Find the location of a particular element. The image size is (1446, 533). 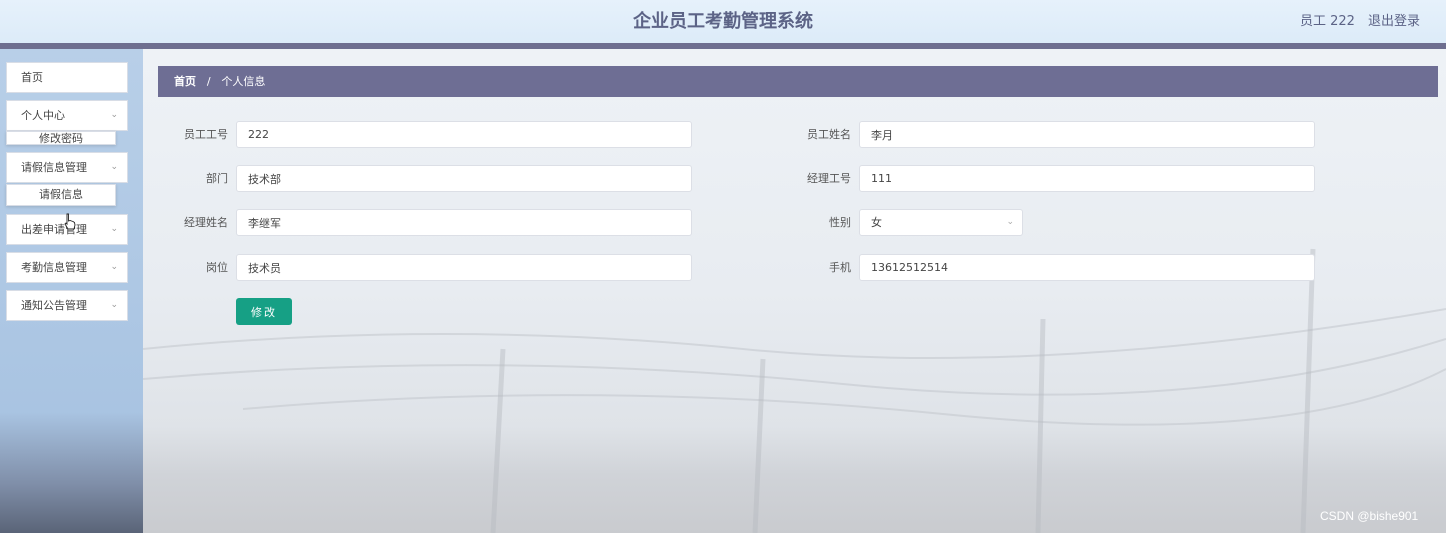

sidebar-subitem-label: 修改密码 is located at coordinates (61, 138).